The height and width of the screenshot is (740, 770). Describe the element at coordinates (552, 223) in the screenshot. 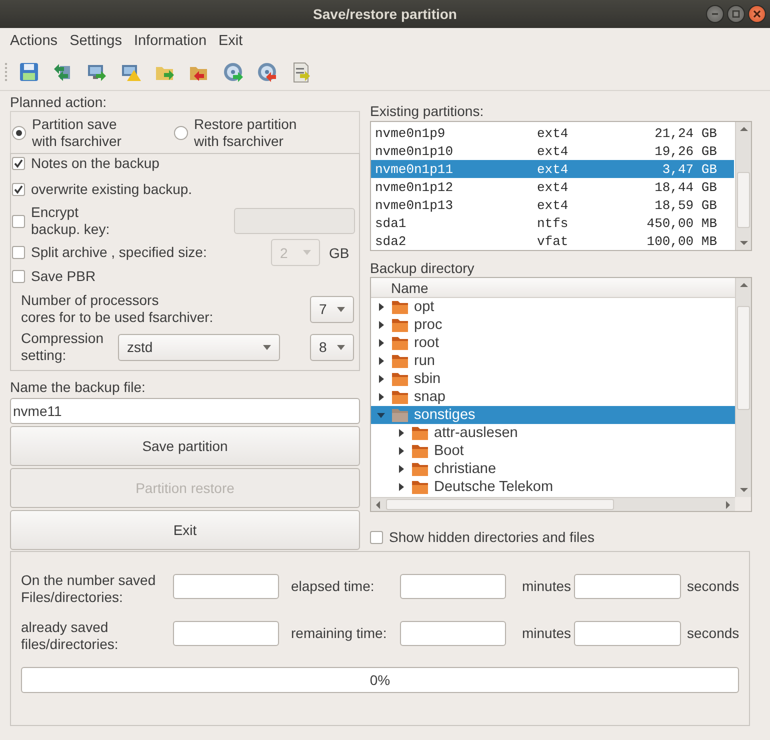

I see `partition-row: sda1 ntfs 450,00 MB` at that location.